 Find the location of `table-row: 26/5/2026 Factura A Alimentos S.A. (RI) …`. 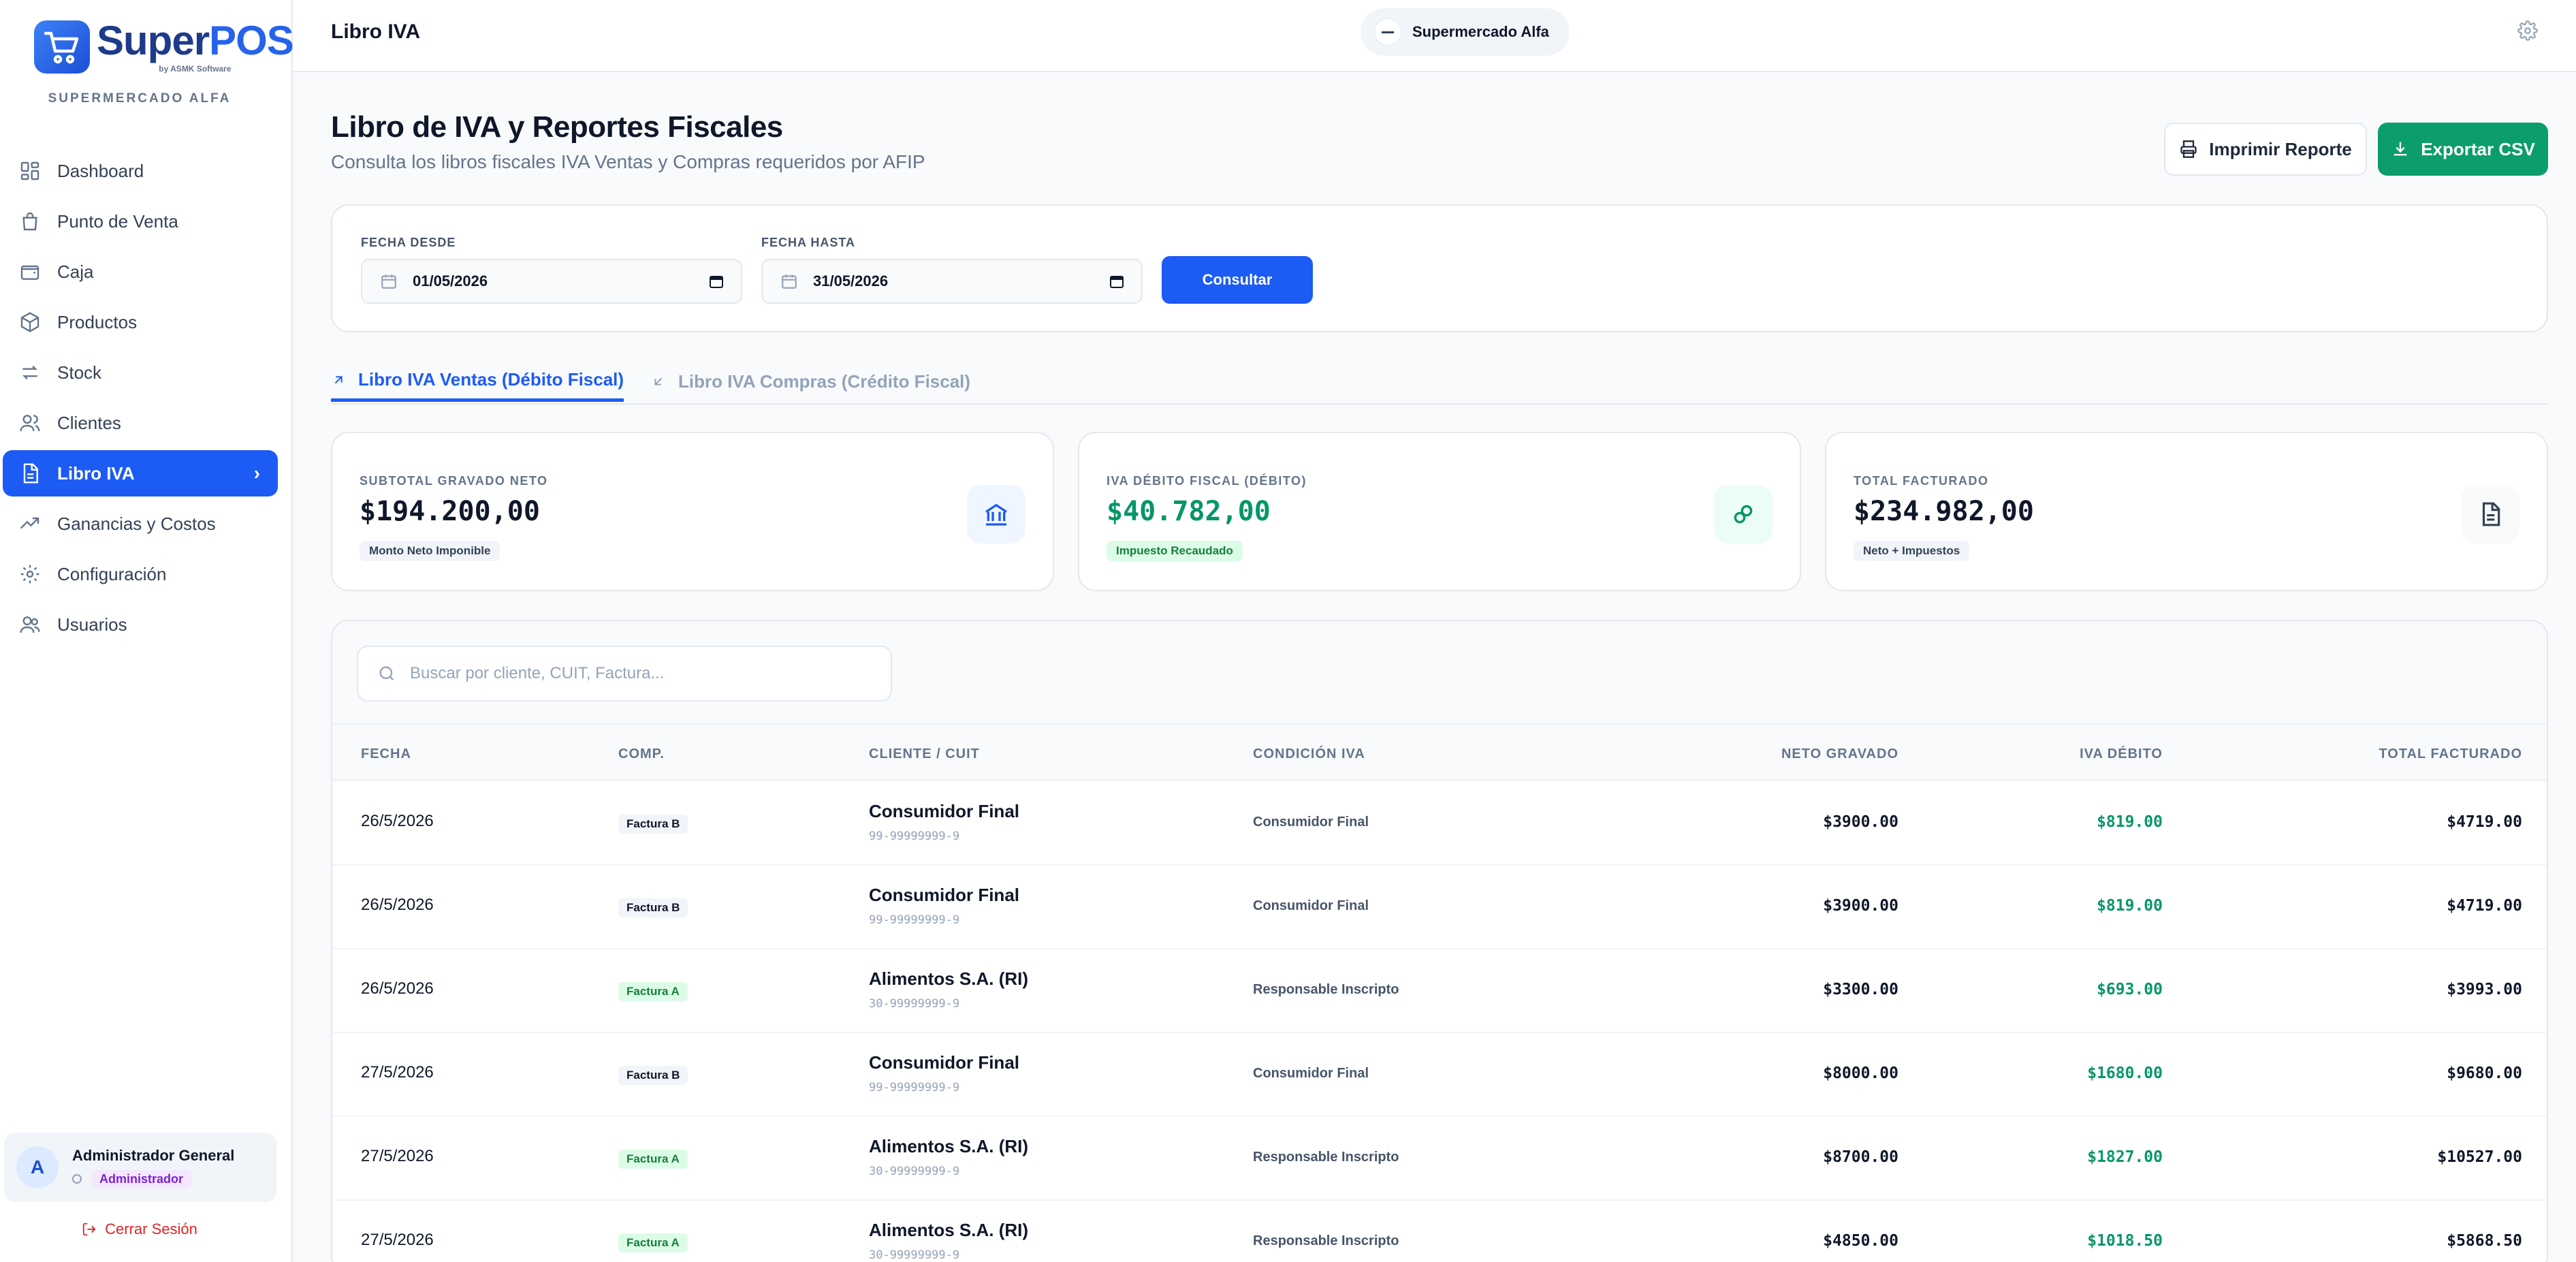

table-row: 26/5/2026 Factura A Alimentos S.A. (RI) … is located at coordinates (1439, 991).